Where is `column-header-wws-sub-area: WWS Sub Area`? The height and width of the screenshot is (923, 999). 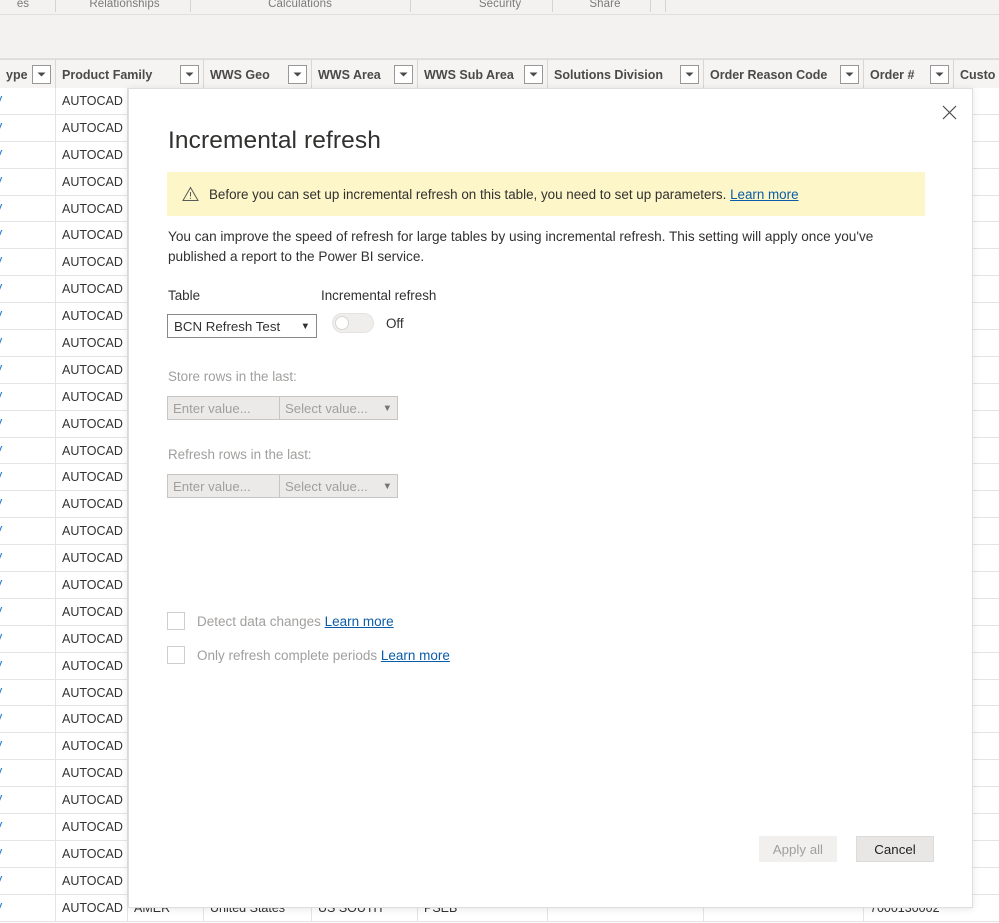
column-header-wws-sub-area: WWS Sub Area is located at coordinates (483, 74).